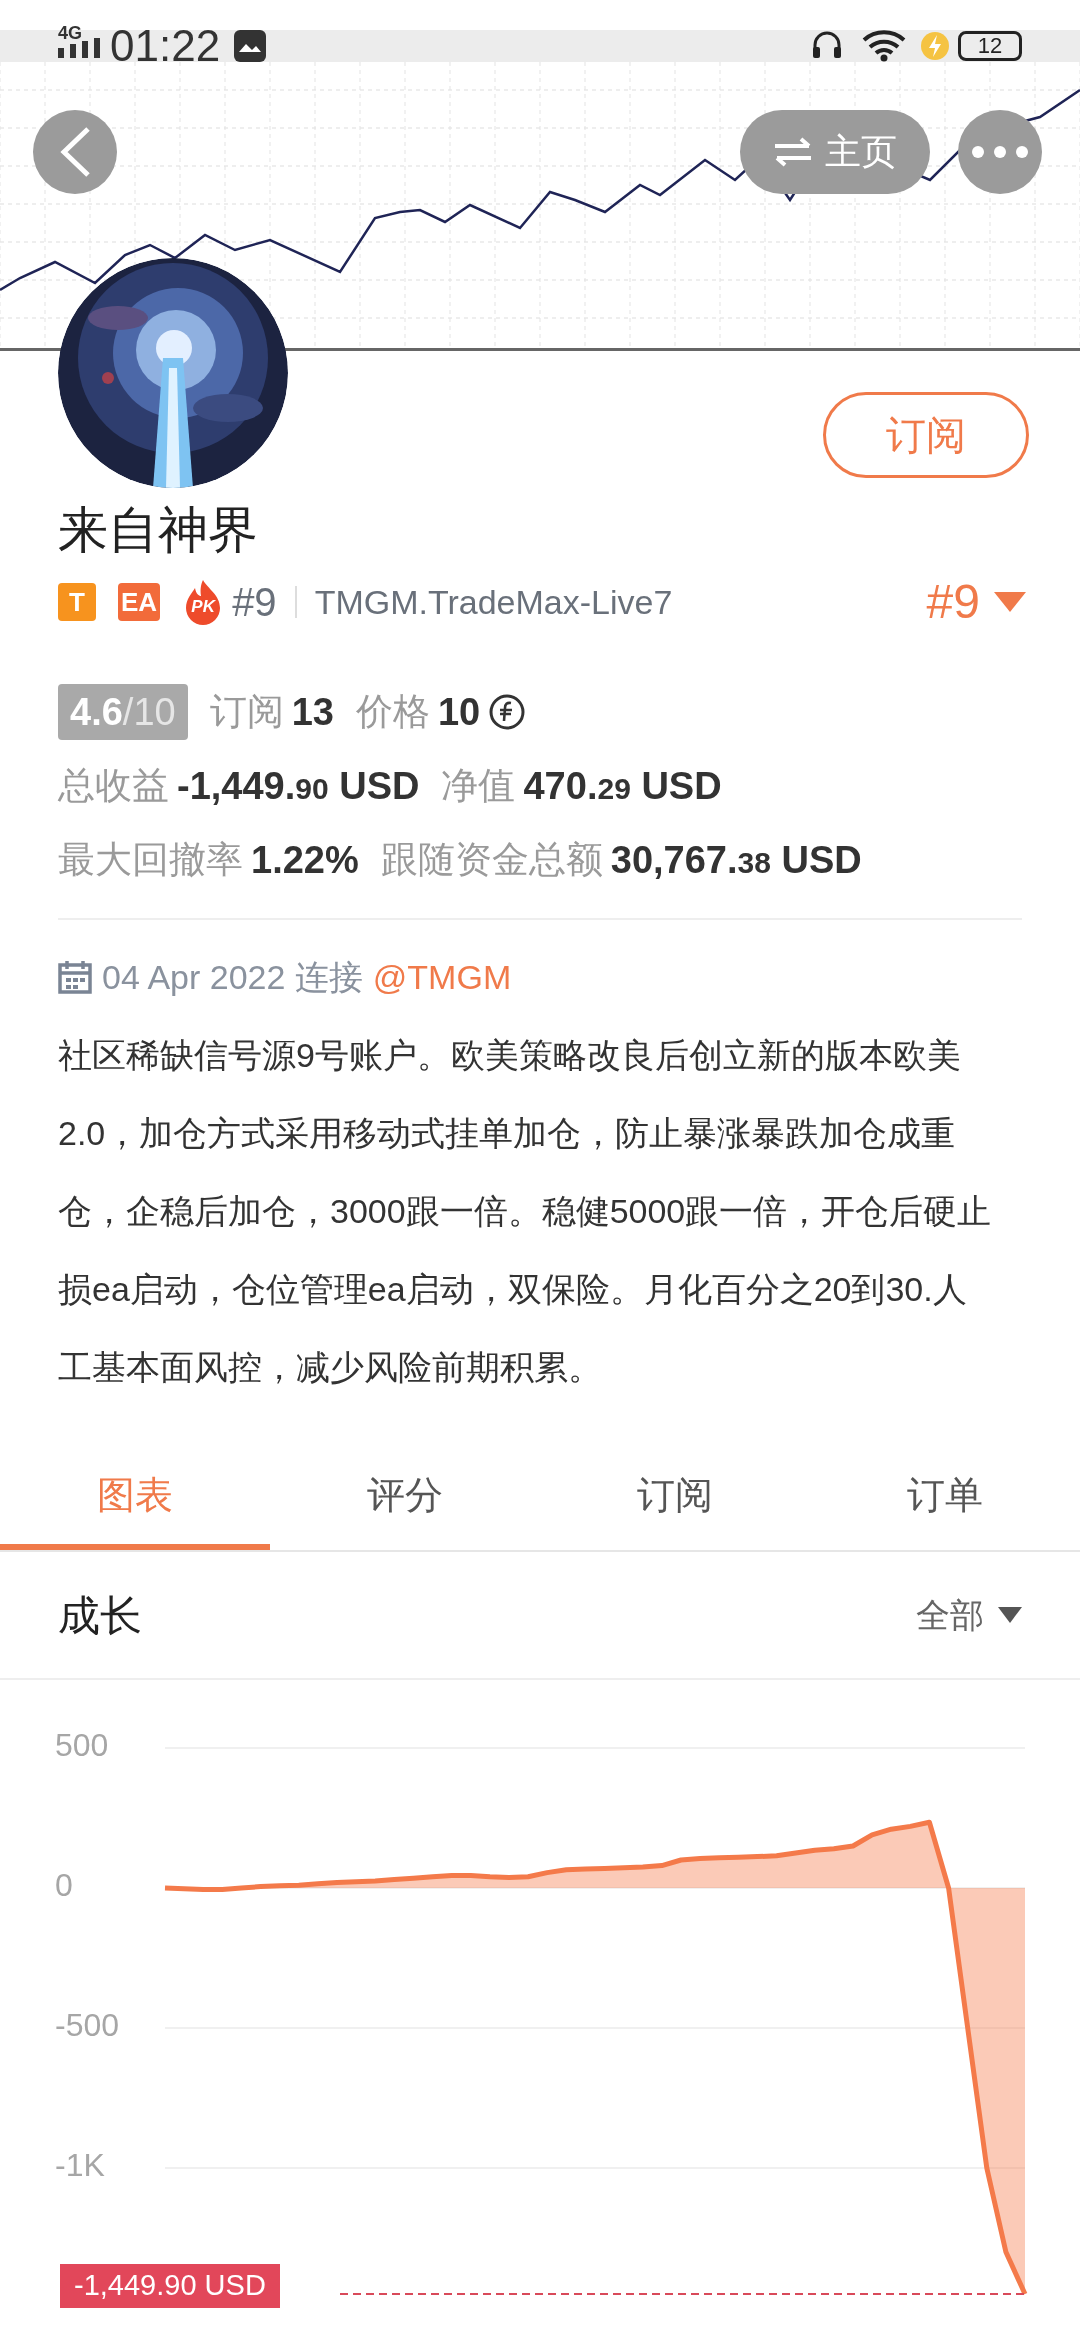  I want to click on stat-value: 10, so click(459, 712).